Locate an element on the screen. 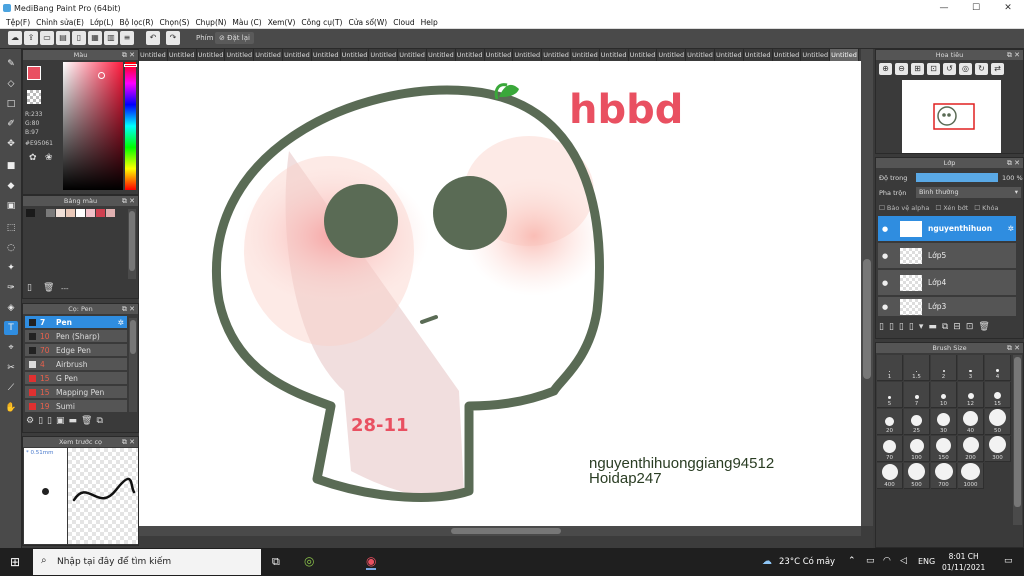 The height and width of the screenshot is (576, 1024). lock-checkbox: ☐ Khóa is located at coordinates (986, 208).